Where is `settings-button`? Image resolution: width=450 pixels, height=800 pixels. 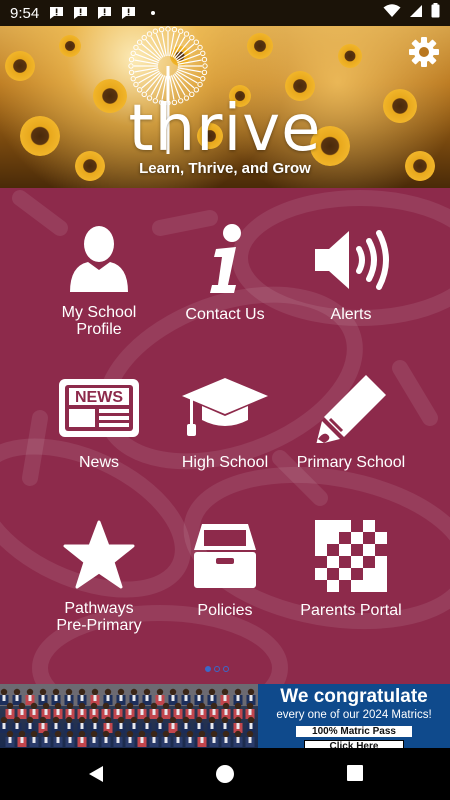
settings-button is located at coordinates (424, 52).